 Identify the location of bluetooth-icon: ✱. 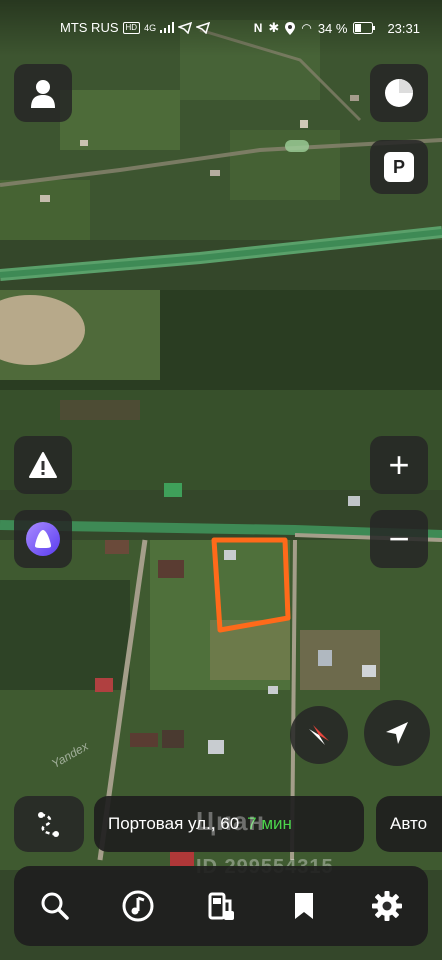
(274, 27).